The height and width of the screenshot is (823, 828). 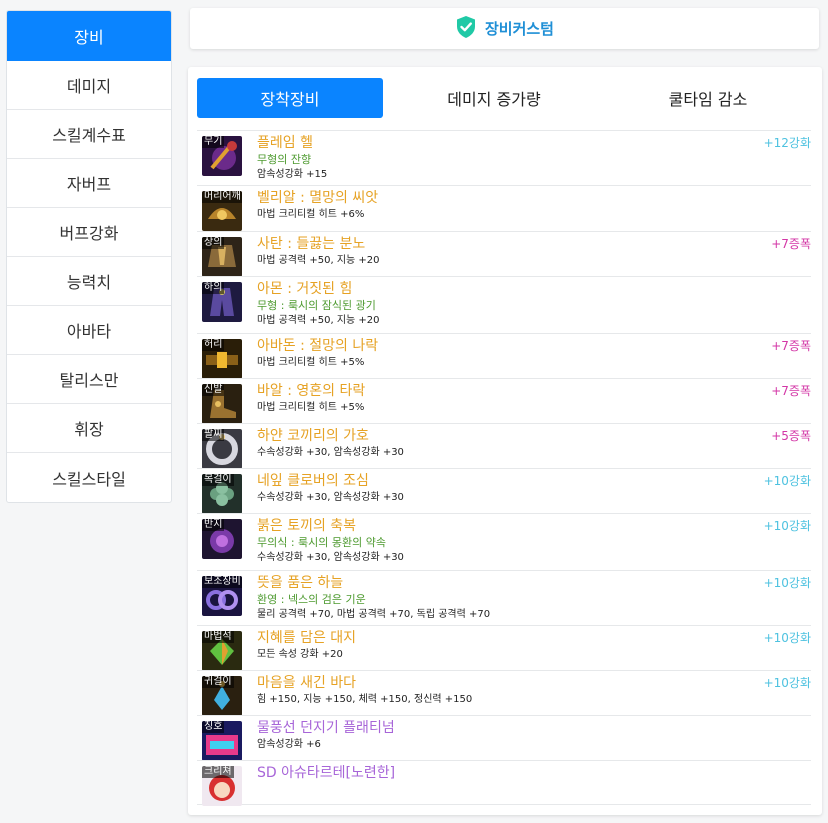 I want to click on creature-icon: 크리쳐, so click(x=222, y=786).